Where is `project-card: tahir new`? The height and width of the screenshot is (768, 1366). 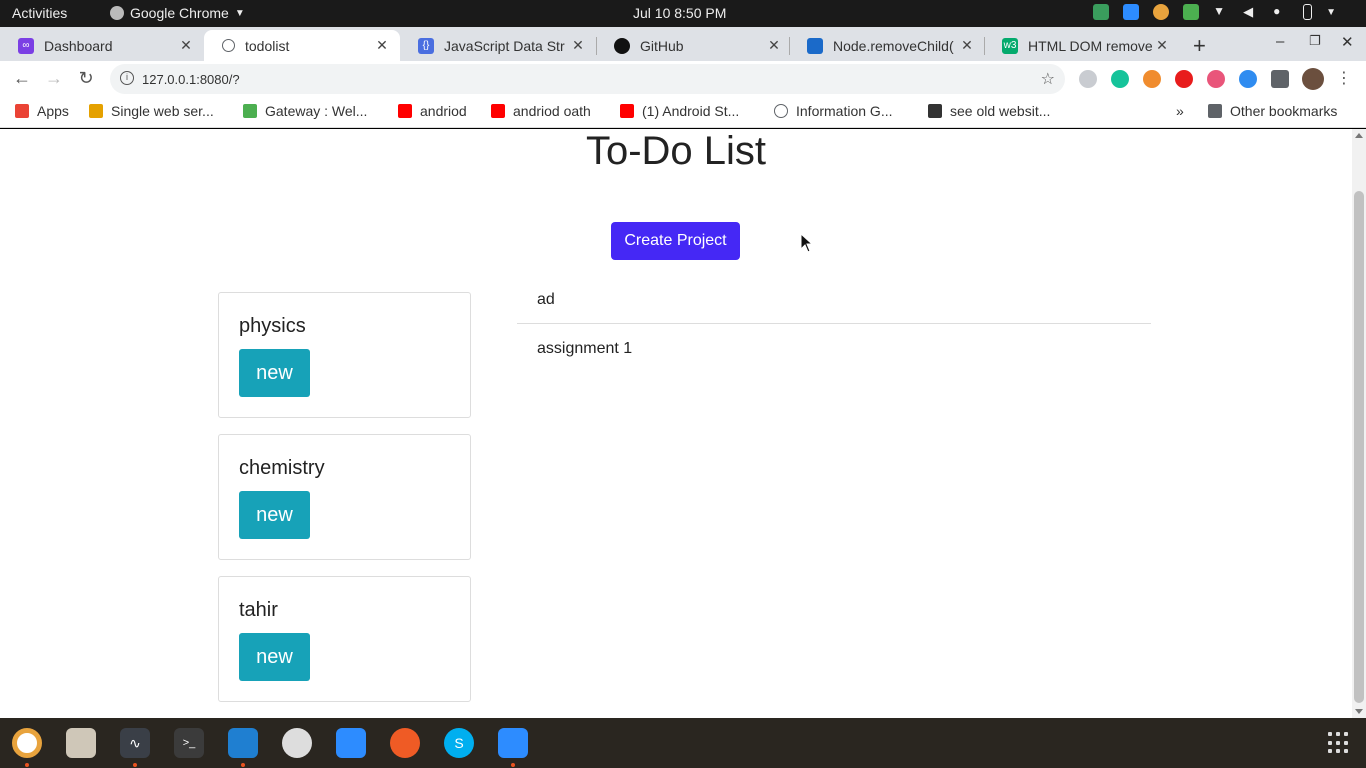 project-card: tahir new is located at coordinates (344, 639).